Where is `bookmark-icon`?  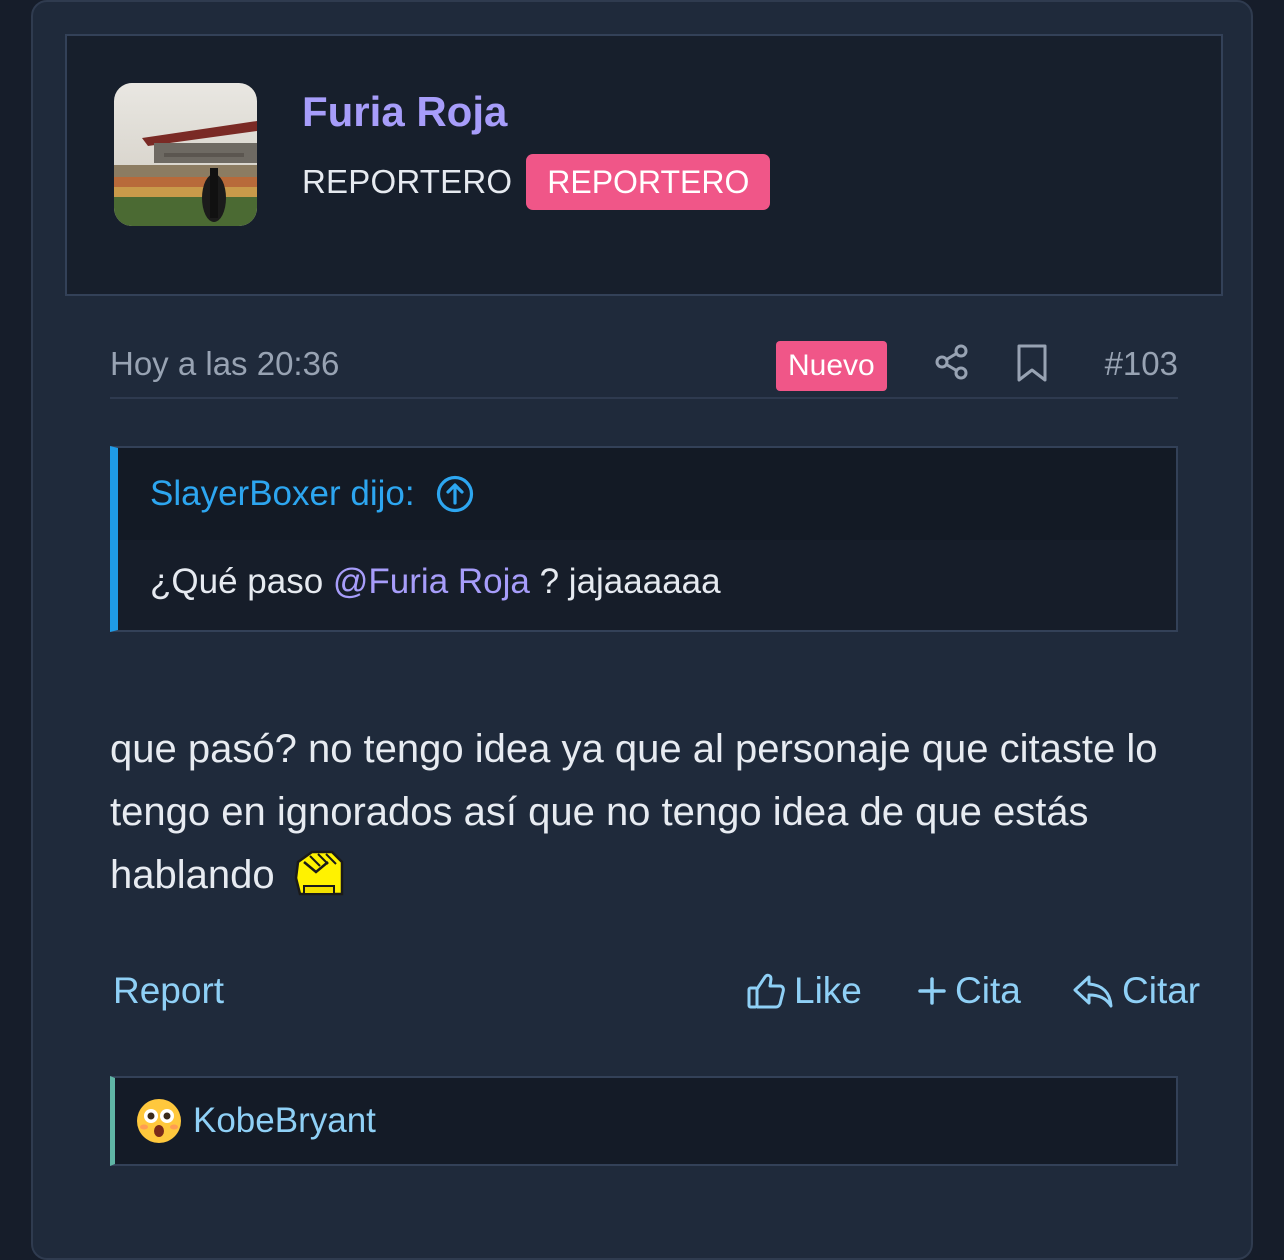 bookmark-icon is located at coordinates (1032, 363).